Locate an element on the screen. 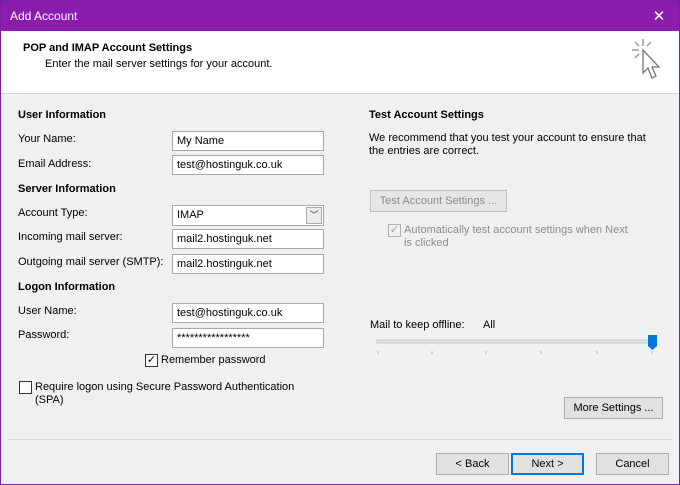  user-name-label: User Name: is located at coordinates (47, 311).